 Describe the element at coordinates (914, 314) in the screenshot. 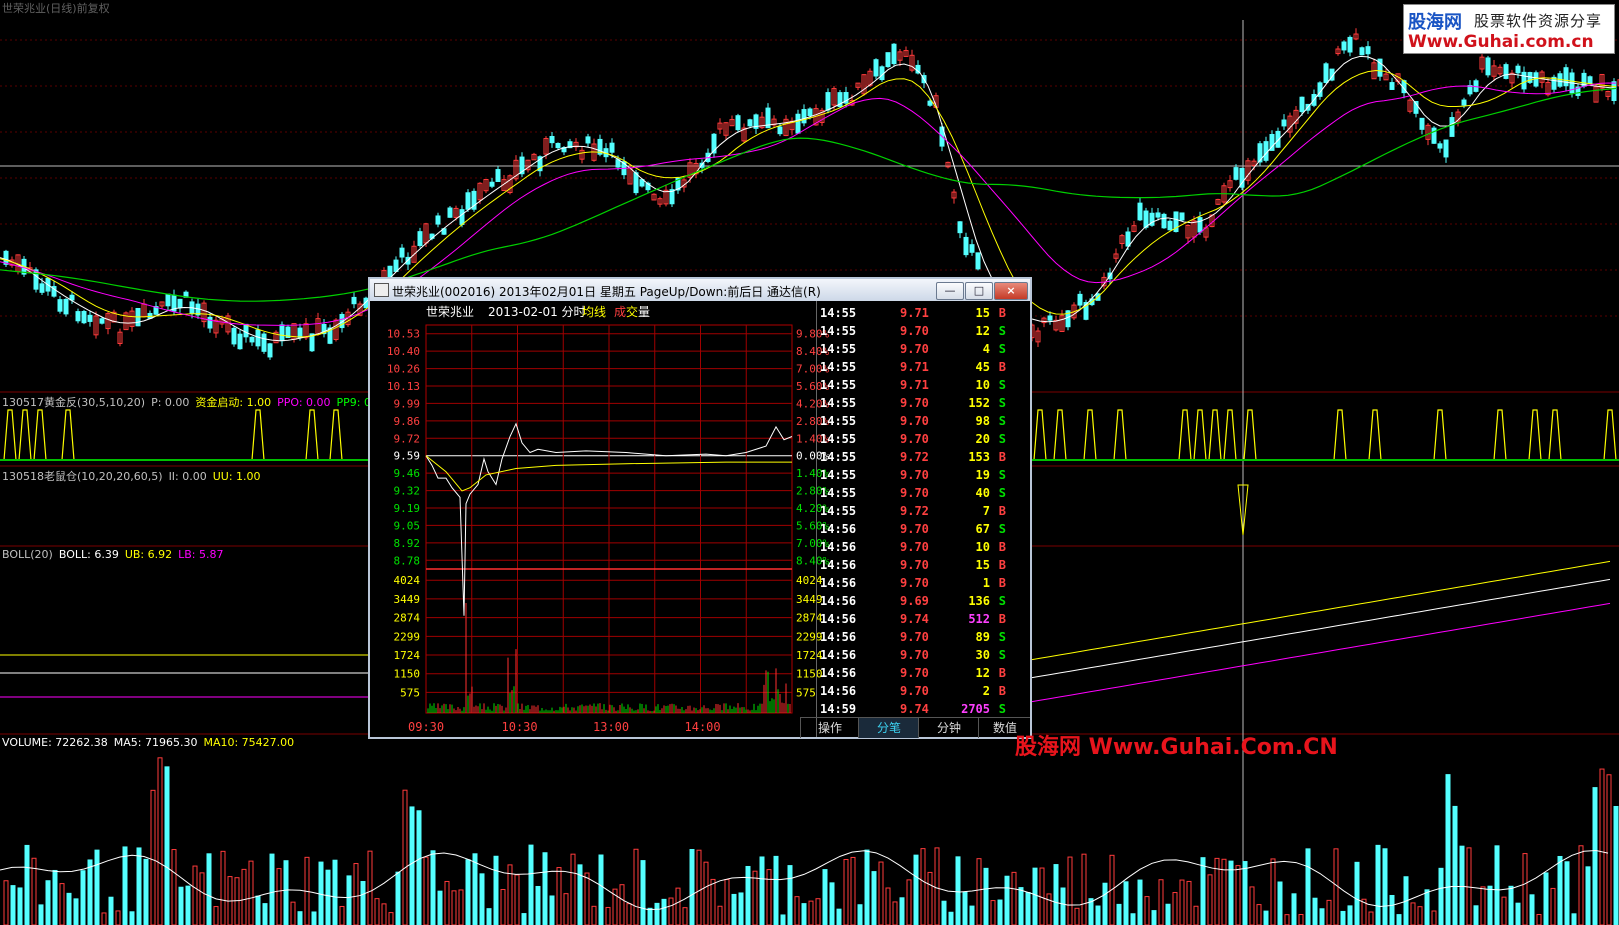

I see `tick-row: 14:55 9.71 15 B` at that location.